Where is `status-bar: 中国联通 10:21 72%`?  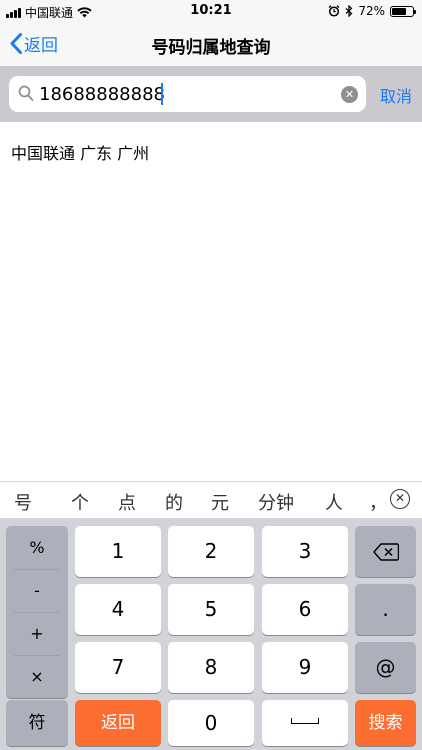 status-bar: 中国联通 10:21 72% is located at coordinates (211, 11).